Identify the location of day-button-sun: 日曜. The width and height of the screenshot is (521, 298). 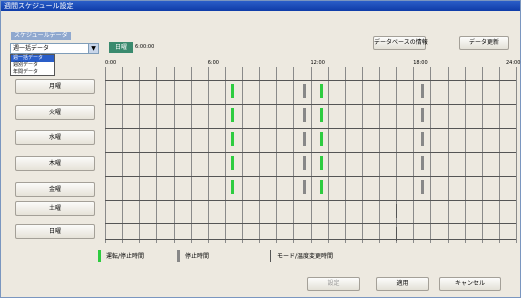
(55, 231).